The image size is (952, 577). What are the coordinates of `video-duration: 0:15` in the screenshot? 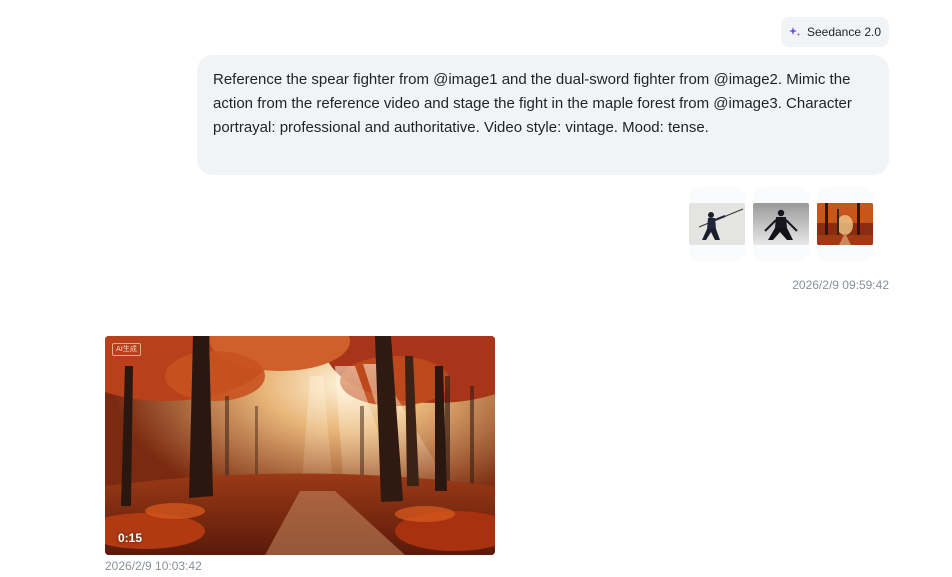 It's located at (130, 538).